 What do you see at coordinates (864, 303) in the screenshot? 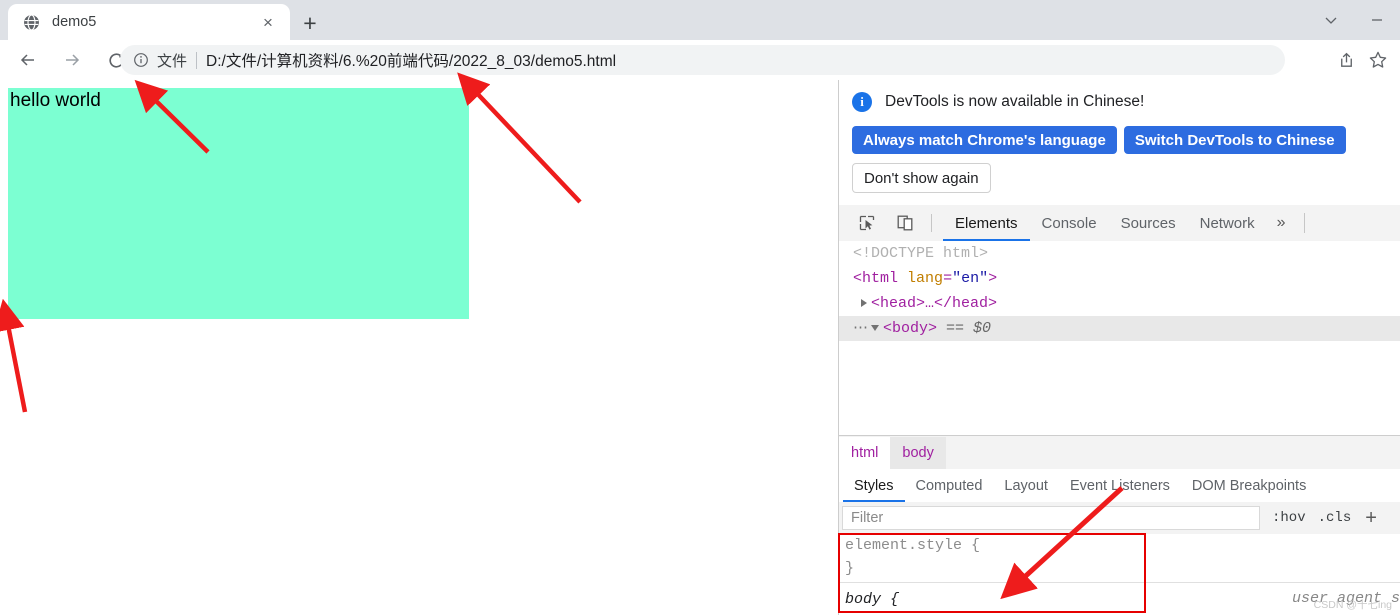
I see `chevron-right-icon` at bounding box center [864, 303].